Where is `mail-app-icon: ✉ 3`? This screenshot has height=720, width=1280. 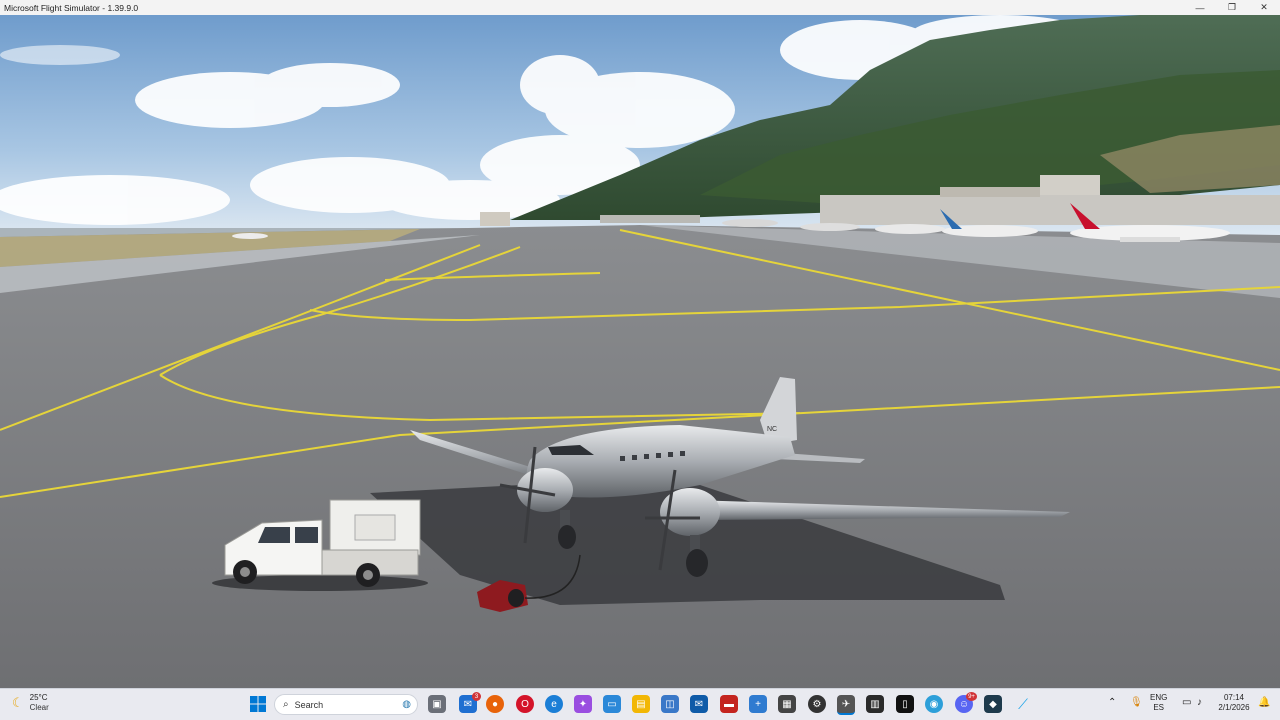 mail-app-icon: ✉ 3 is located at coordinates (470, 702).